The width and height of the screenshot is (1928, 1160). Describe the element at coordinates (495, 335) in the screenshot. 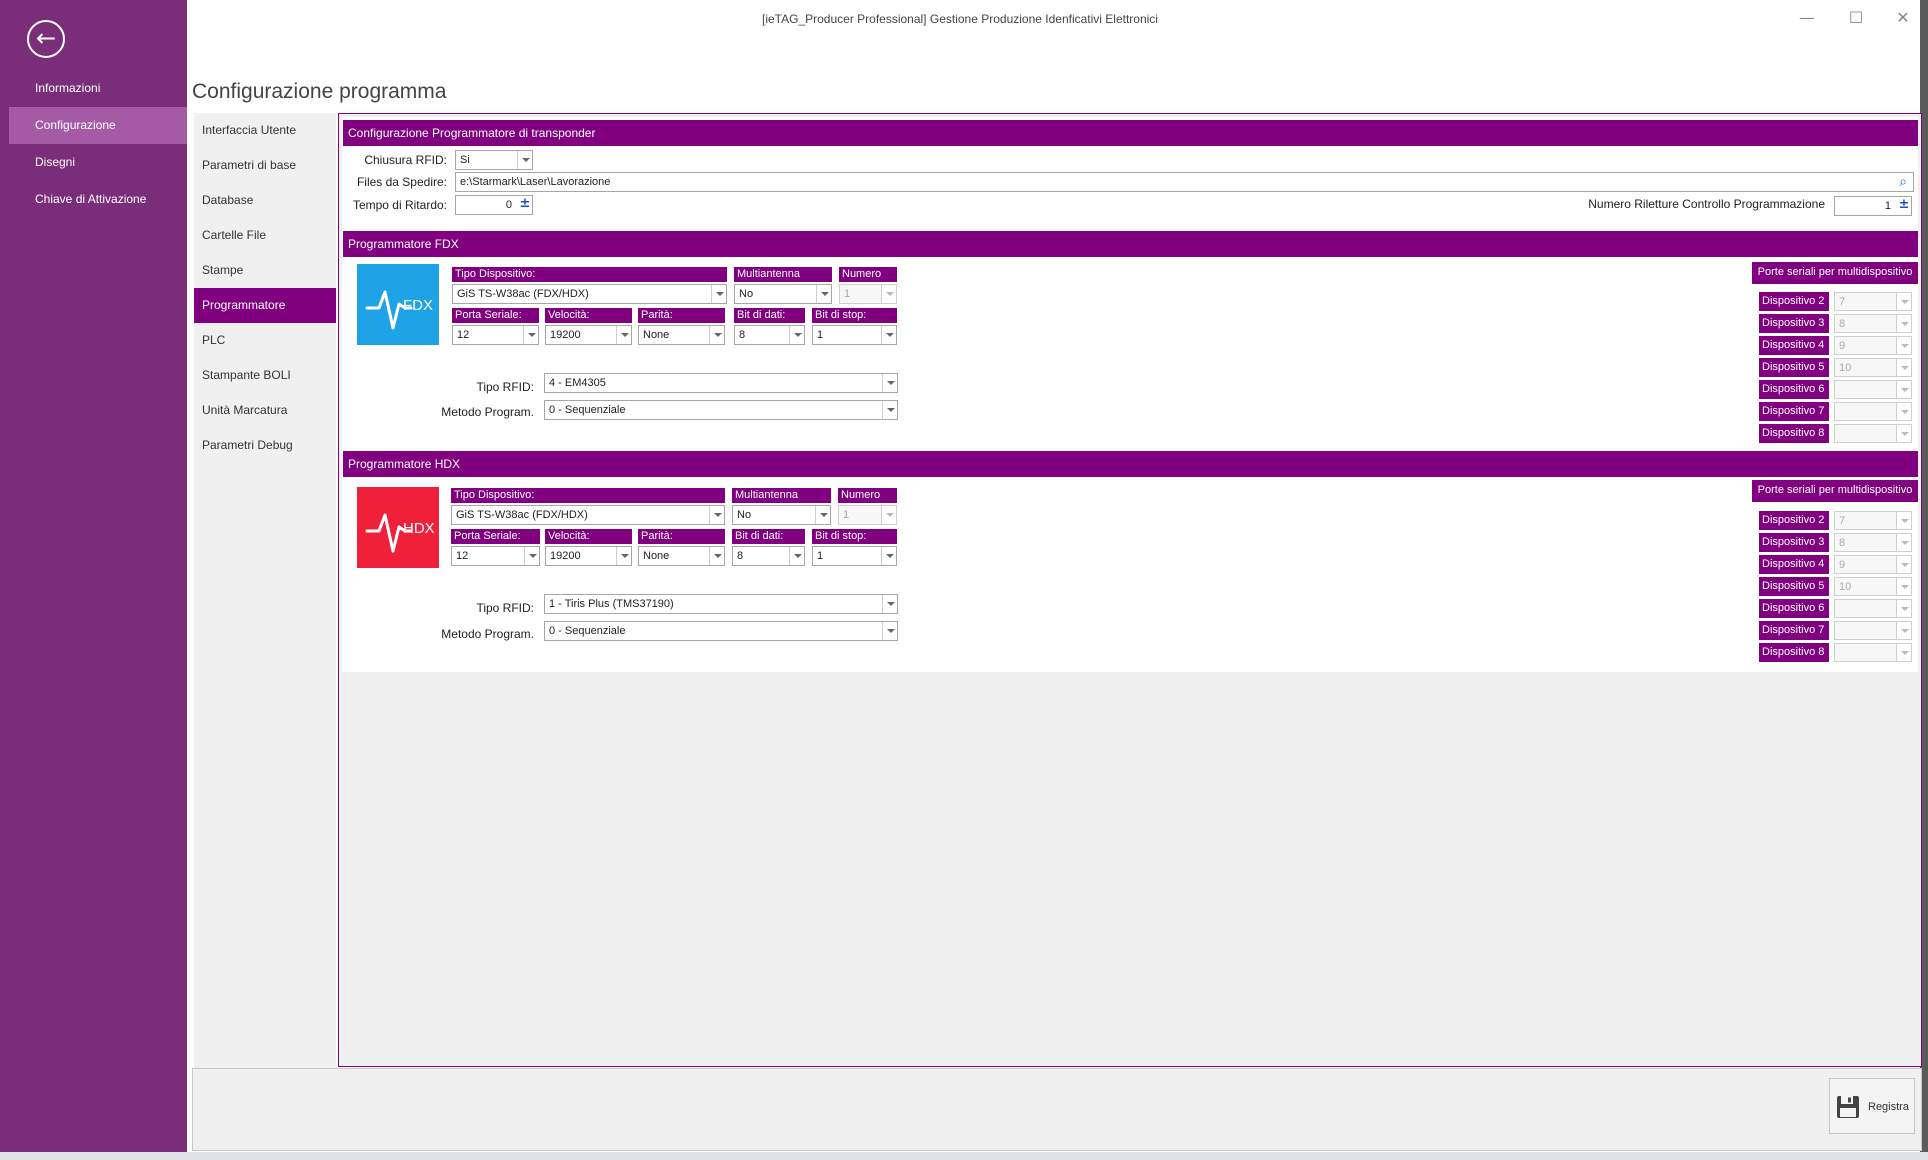

I see `fdx-porta-seriale-select: 12` at that location.